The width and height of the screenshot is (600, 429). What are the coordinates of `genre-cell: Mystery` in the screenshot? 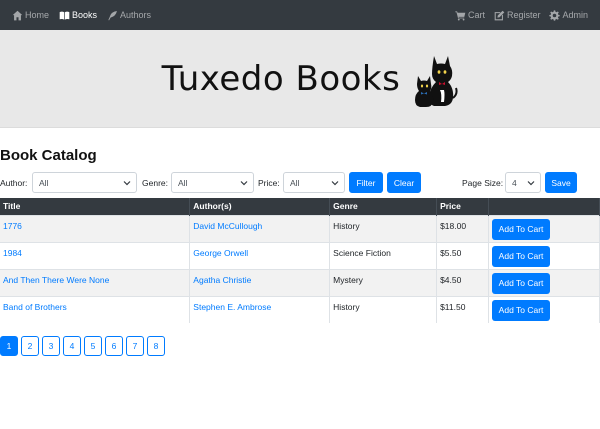 It's located at (383, 282).